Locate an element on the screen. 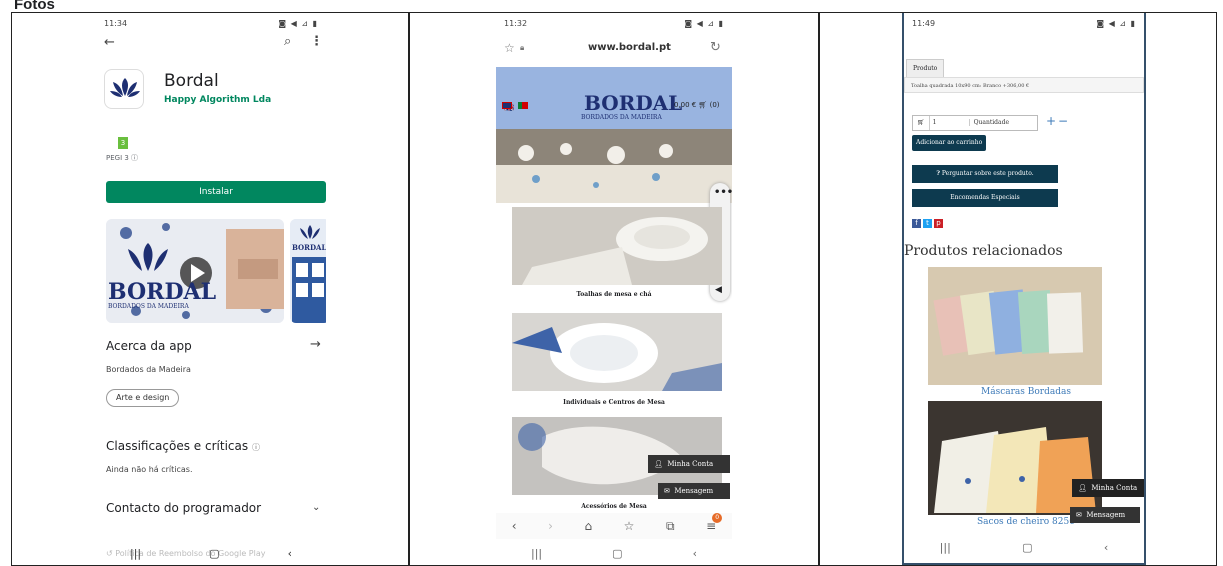  twitter-icon: t is located at coordinates (927, 223).